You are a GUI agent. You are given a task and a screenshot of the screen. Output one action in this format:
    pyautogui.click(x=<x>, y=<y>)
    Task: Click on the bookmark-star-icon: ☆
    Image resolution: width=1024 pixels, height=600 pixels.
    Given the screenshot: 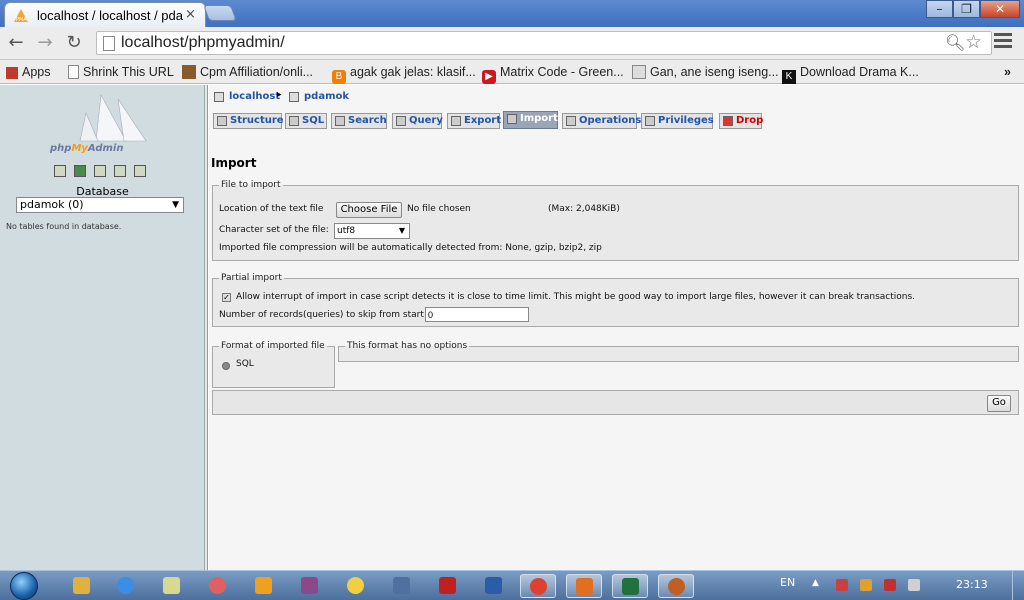 What is the action you would take?
    pyautogui.click(x=973, y=42)
    